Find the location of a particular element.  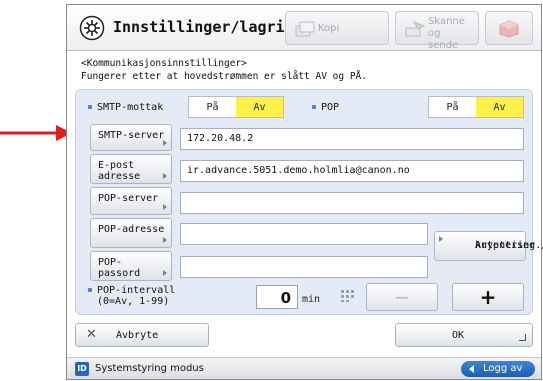

copy-icon is located at coordinates (305, 29).